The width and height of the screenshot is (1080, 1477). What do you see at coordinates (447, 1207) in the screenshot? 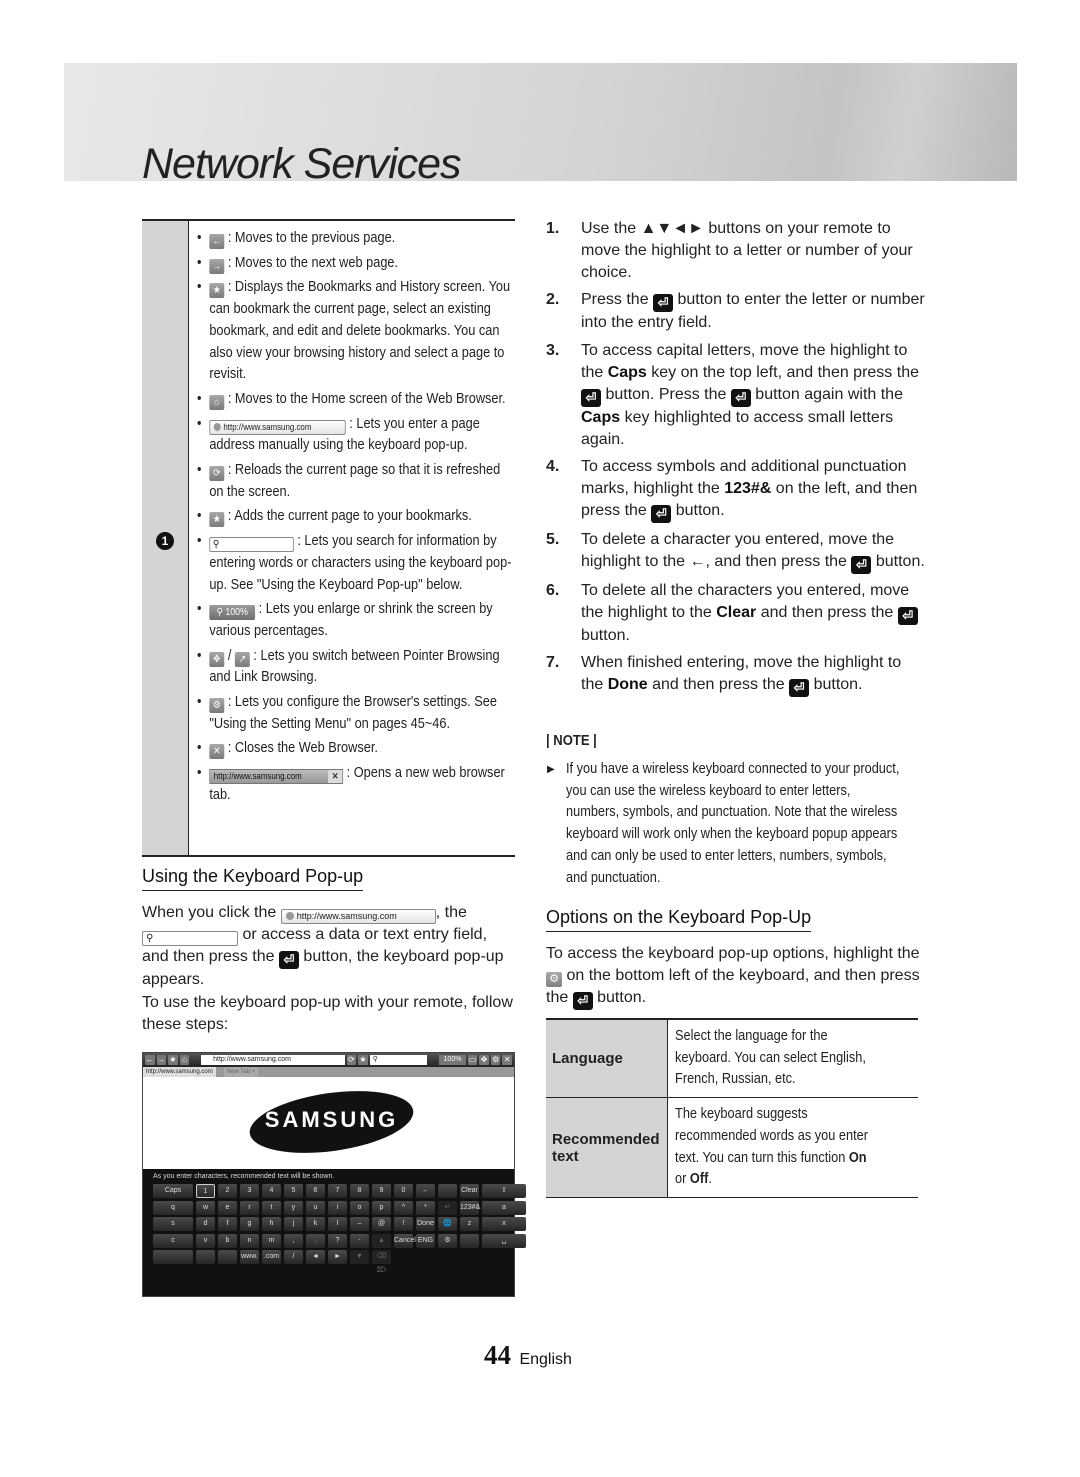
I see `keyboard-key: ↵` at bounding box center [447, 1207].